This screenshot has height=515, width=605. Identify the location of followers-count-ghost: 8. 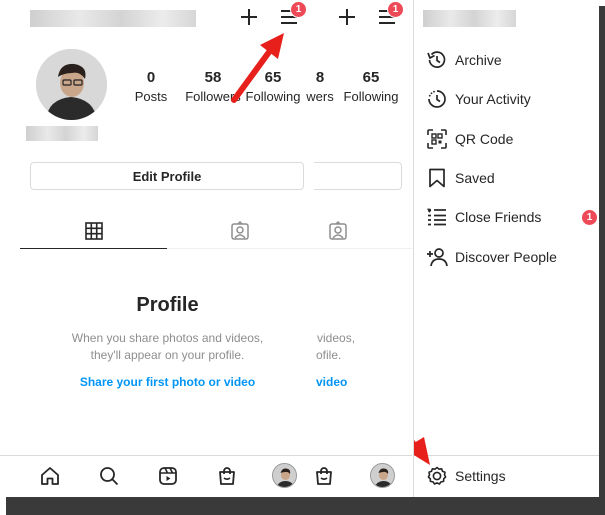
(320, 77).